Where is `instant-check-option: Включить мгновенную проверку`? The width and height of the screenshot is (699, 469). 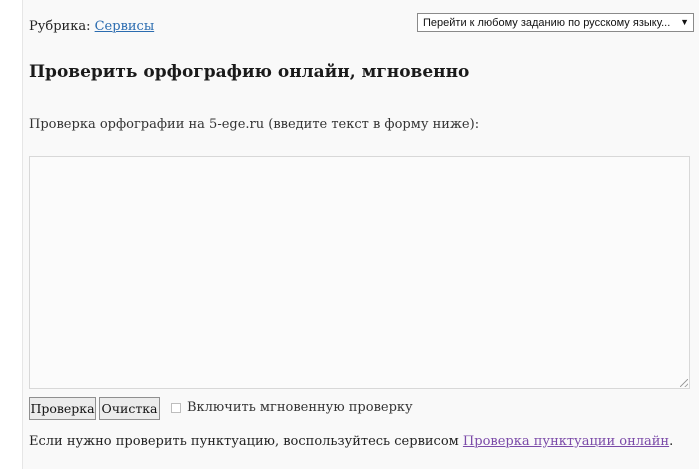
instant-check-option: Включить мгновенную проверку is located at coordinates (292, 407).